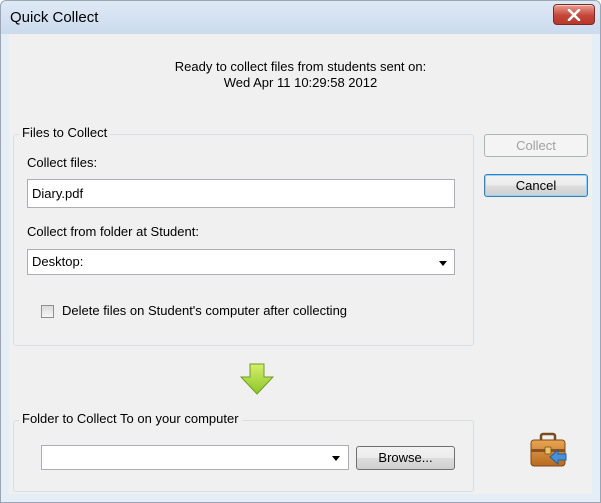 This screenshot has width=601, height=503. I want to click on cancel-button: Cancel, so click(536, 185).